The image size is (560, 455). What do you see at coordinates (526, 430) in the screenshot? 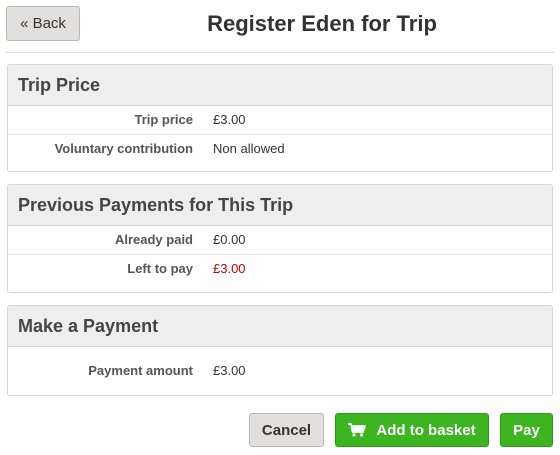
I see `pay-button: Pay` at bounding box center [526, 430].